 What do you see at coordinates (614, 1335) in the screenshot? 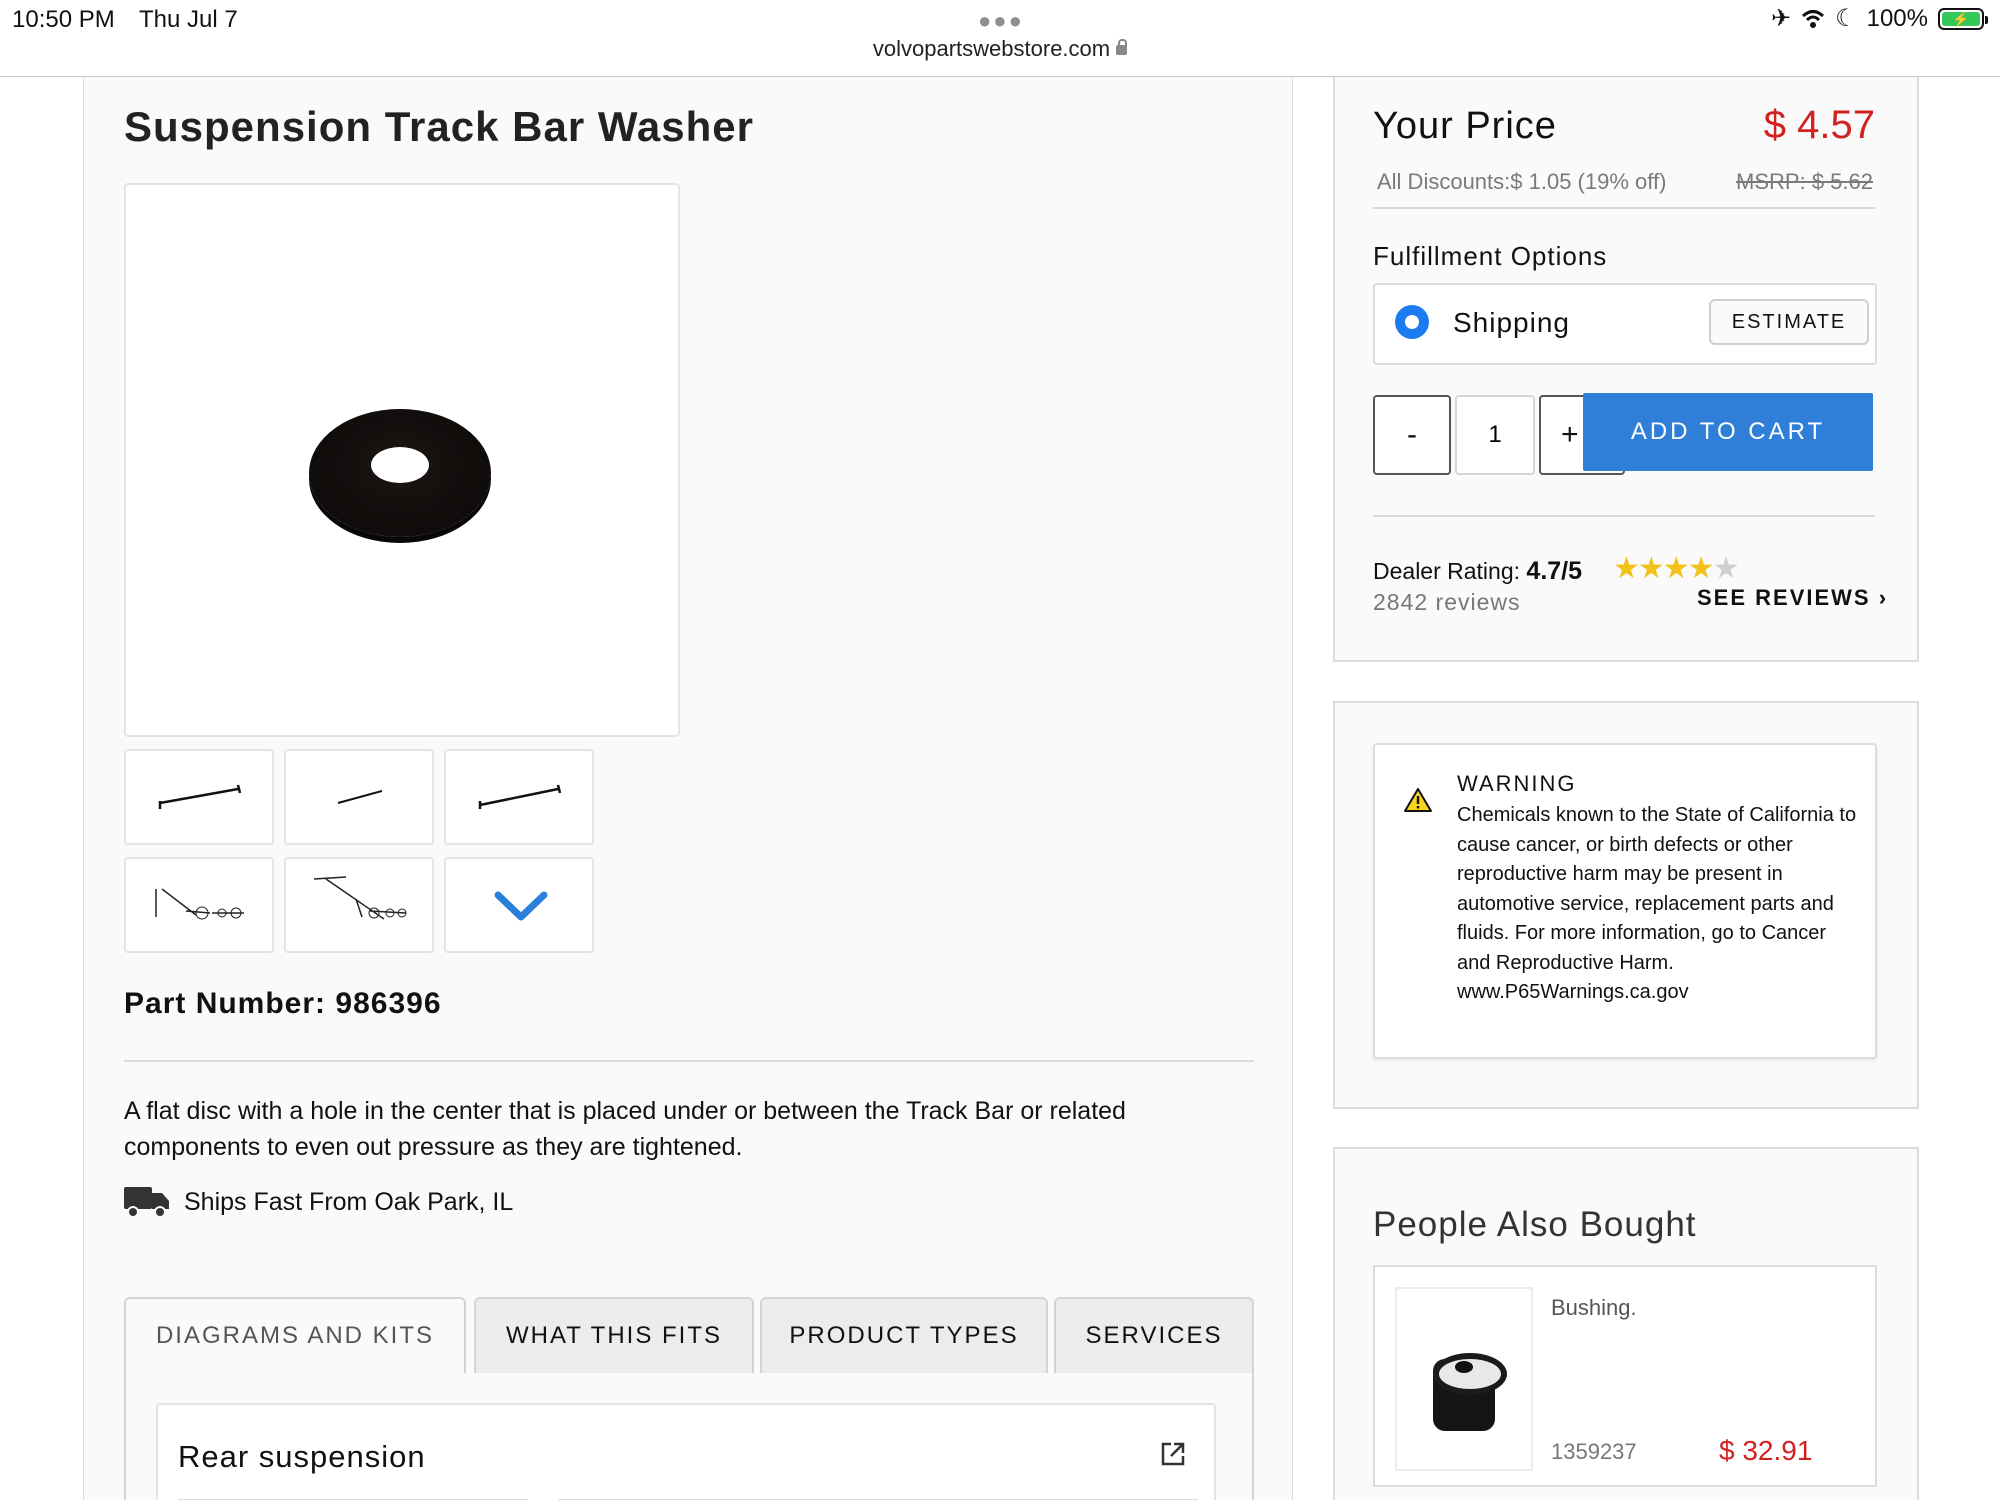
I see `tab-what-this-fits: WHAT THIS FITS` at bounding box center [614, 1335].